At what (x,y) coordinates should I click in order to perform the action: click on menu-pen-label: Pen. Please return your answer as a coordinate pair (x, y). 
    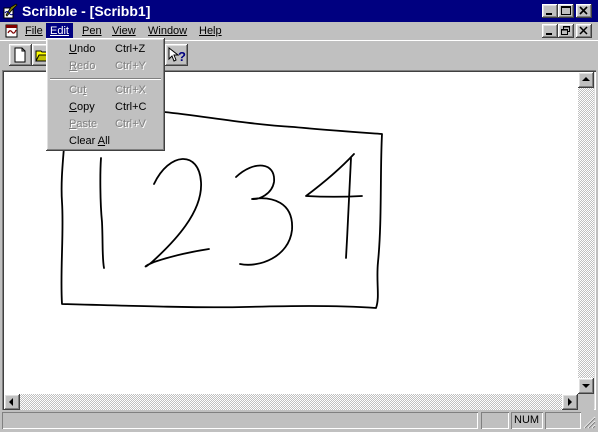
    Looking at the image, I should click on (92, 31).